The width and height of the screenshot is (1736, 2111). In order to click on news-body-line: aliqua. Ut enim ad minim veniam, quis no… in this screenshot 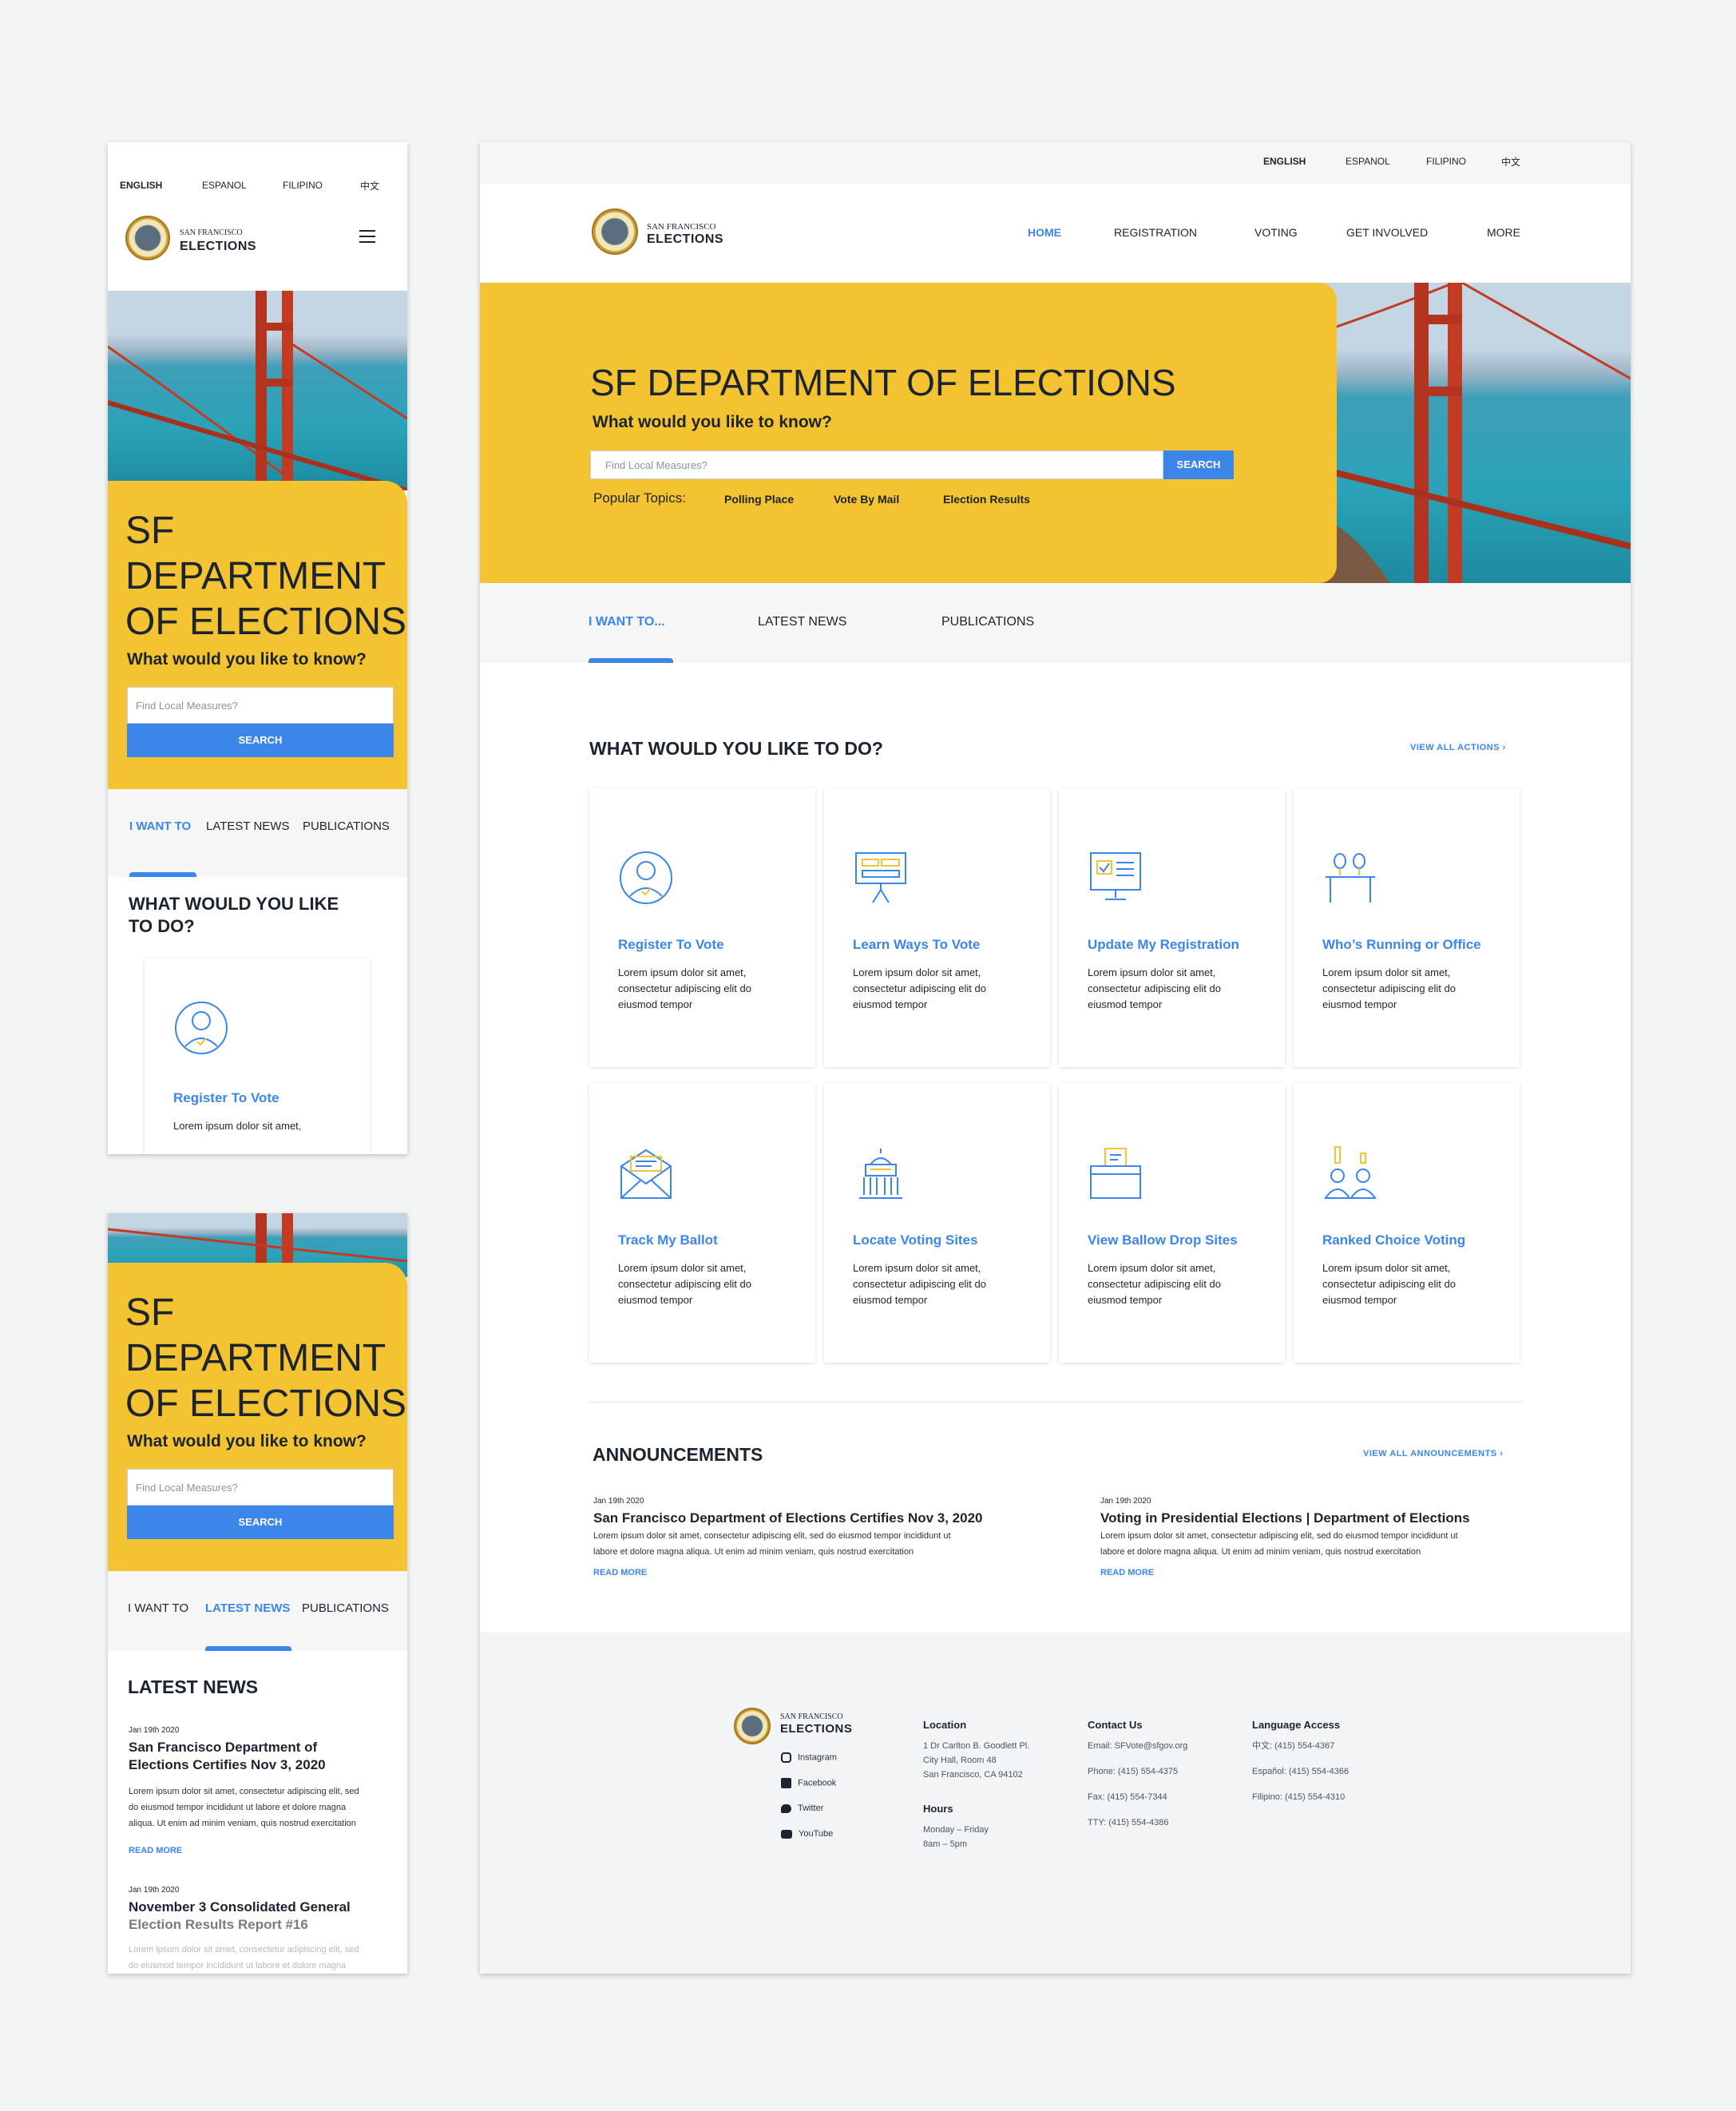, I will do `click(242, 1823)`.